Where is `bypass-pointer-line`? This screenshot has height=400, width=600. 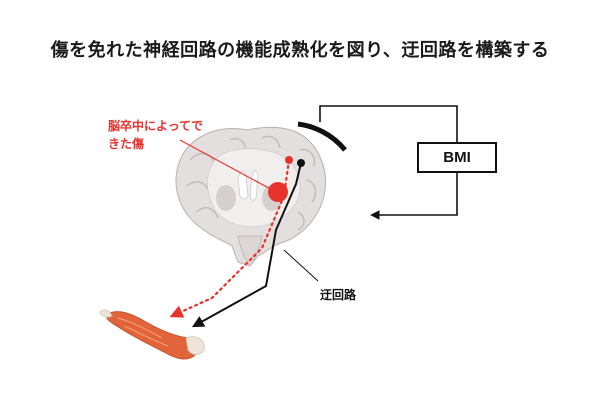 bypass-pointer-line is located at coordinates (301, 265).